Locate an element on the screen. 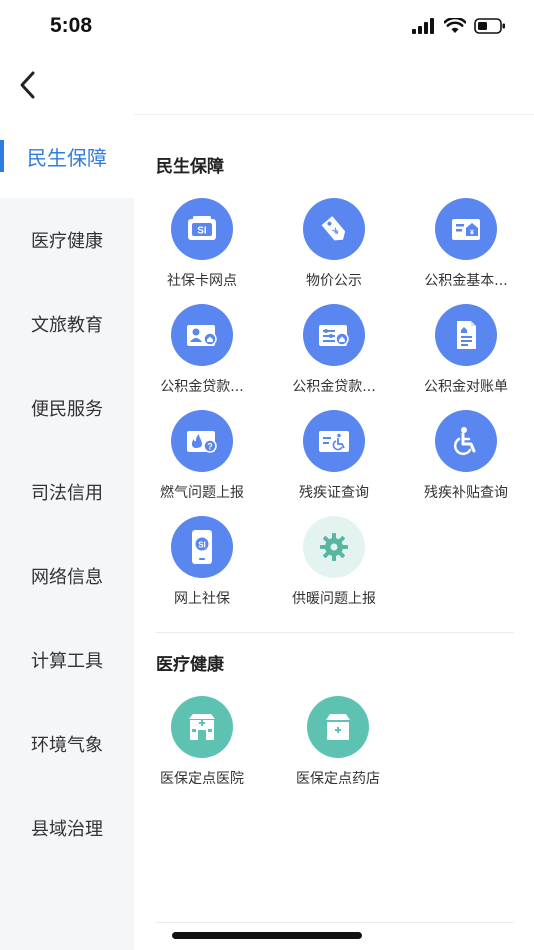 The width and height of the screenshot is (534, 950). sidebar-item-network-info: 网络信息 is located at coordinates (67, 576).